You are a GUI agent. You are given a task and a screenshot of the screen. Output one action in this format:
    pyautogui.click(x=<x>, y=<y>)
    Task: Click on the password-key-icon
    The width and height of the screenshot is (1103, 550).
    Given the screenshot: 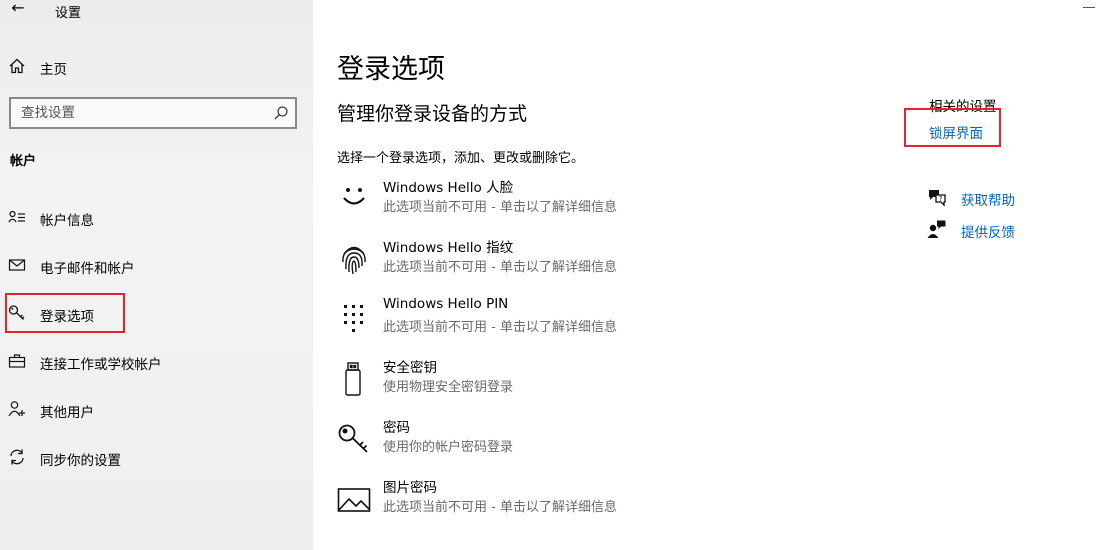 What is the action you would take?
    pyautogui.click(x=354, y=439)
    